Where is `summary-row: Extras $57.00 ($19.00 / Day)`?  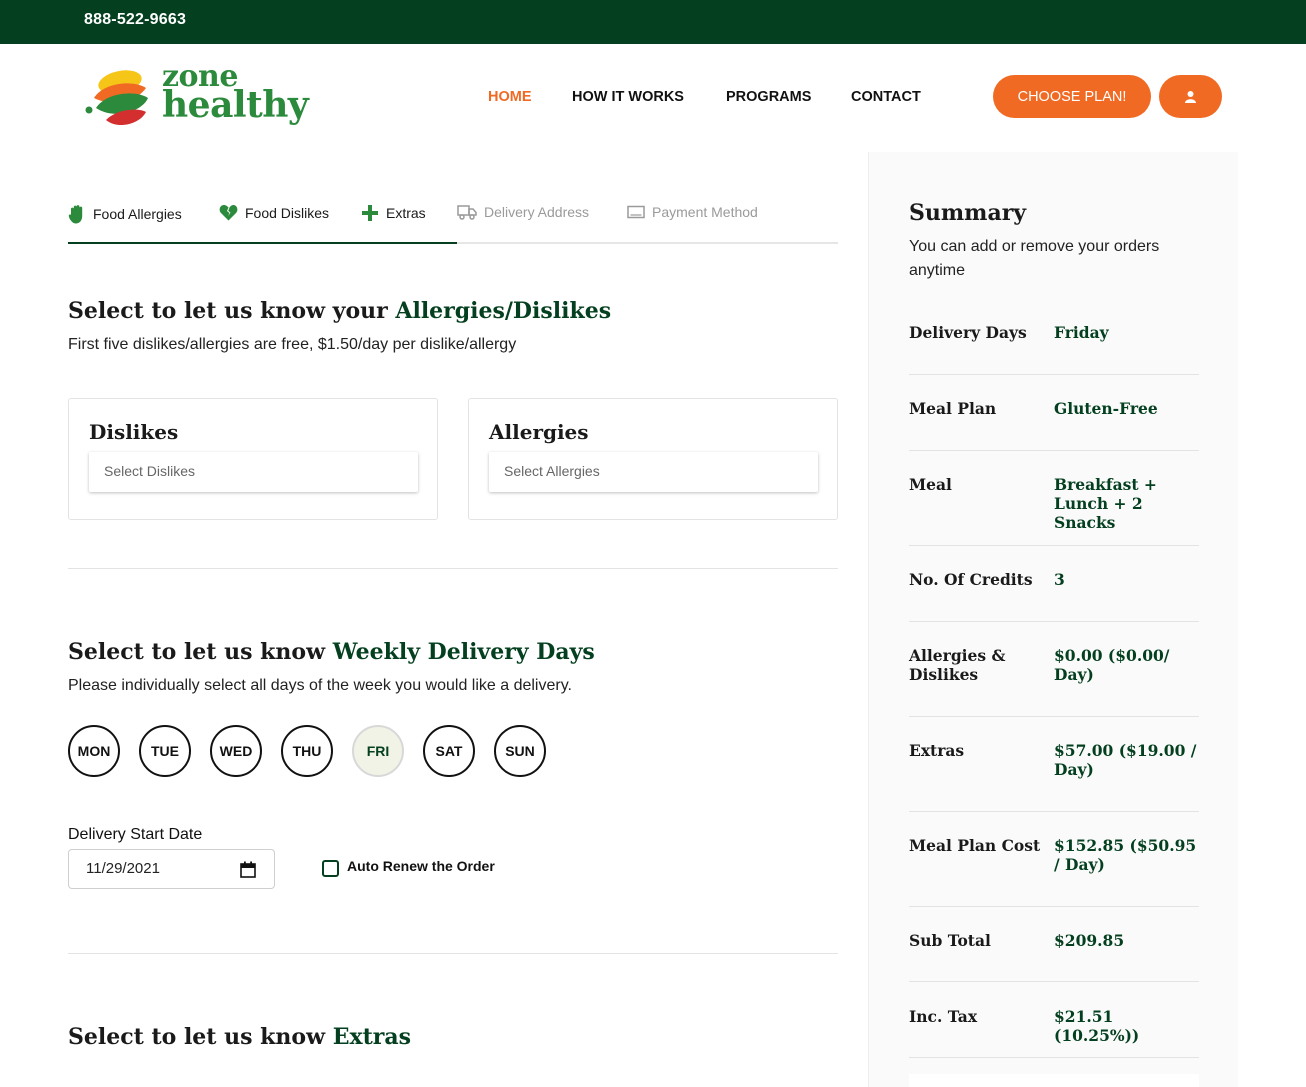 summary-row: Extras $57.00 ($19.00 / Day) is located at coordinates (1054, 776).